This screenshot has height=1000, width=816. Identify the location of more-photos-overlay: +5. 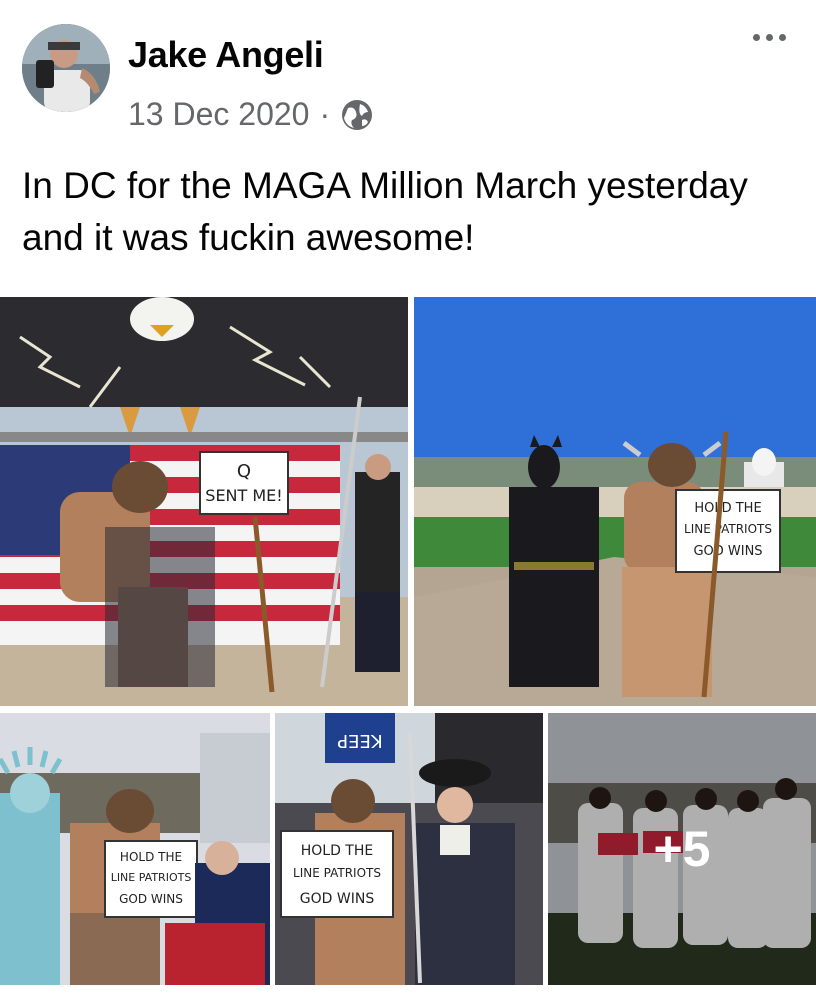
(682, 849).